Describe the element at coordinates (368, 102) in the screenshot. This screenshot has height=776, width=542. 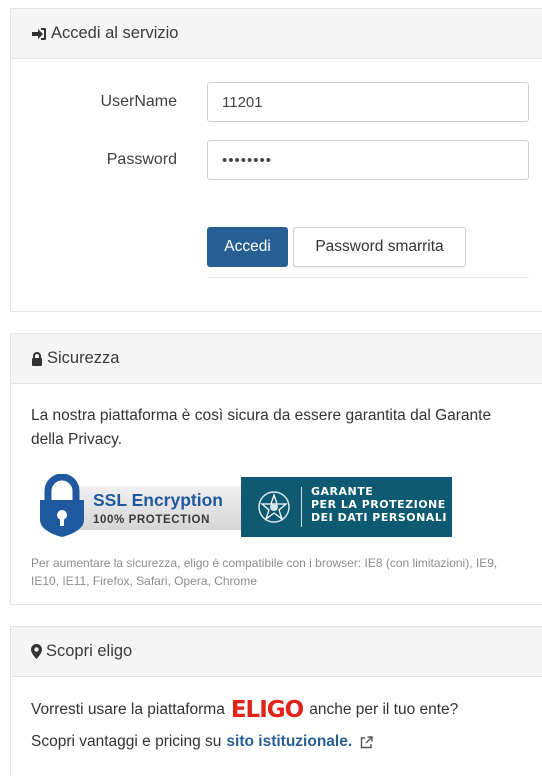
I see `username-input` at that location.